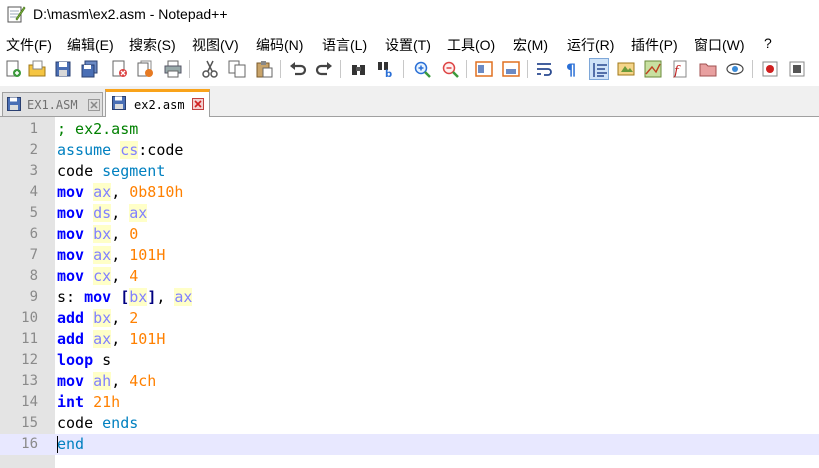  What do you see at coordinates (654, 45) in the screenshot?
I see `menu-plugins: 插件(P)` at bounding box center [654, 45].